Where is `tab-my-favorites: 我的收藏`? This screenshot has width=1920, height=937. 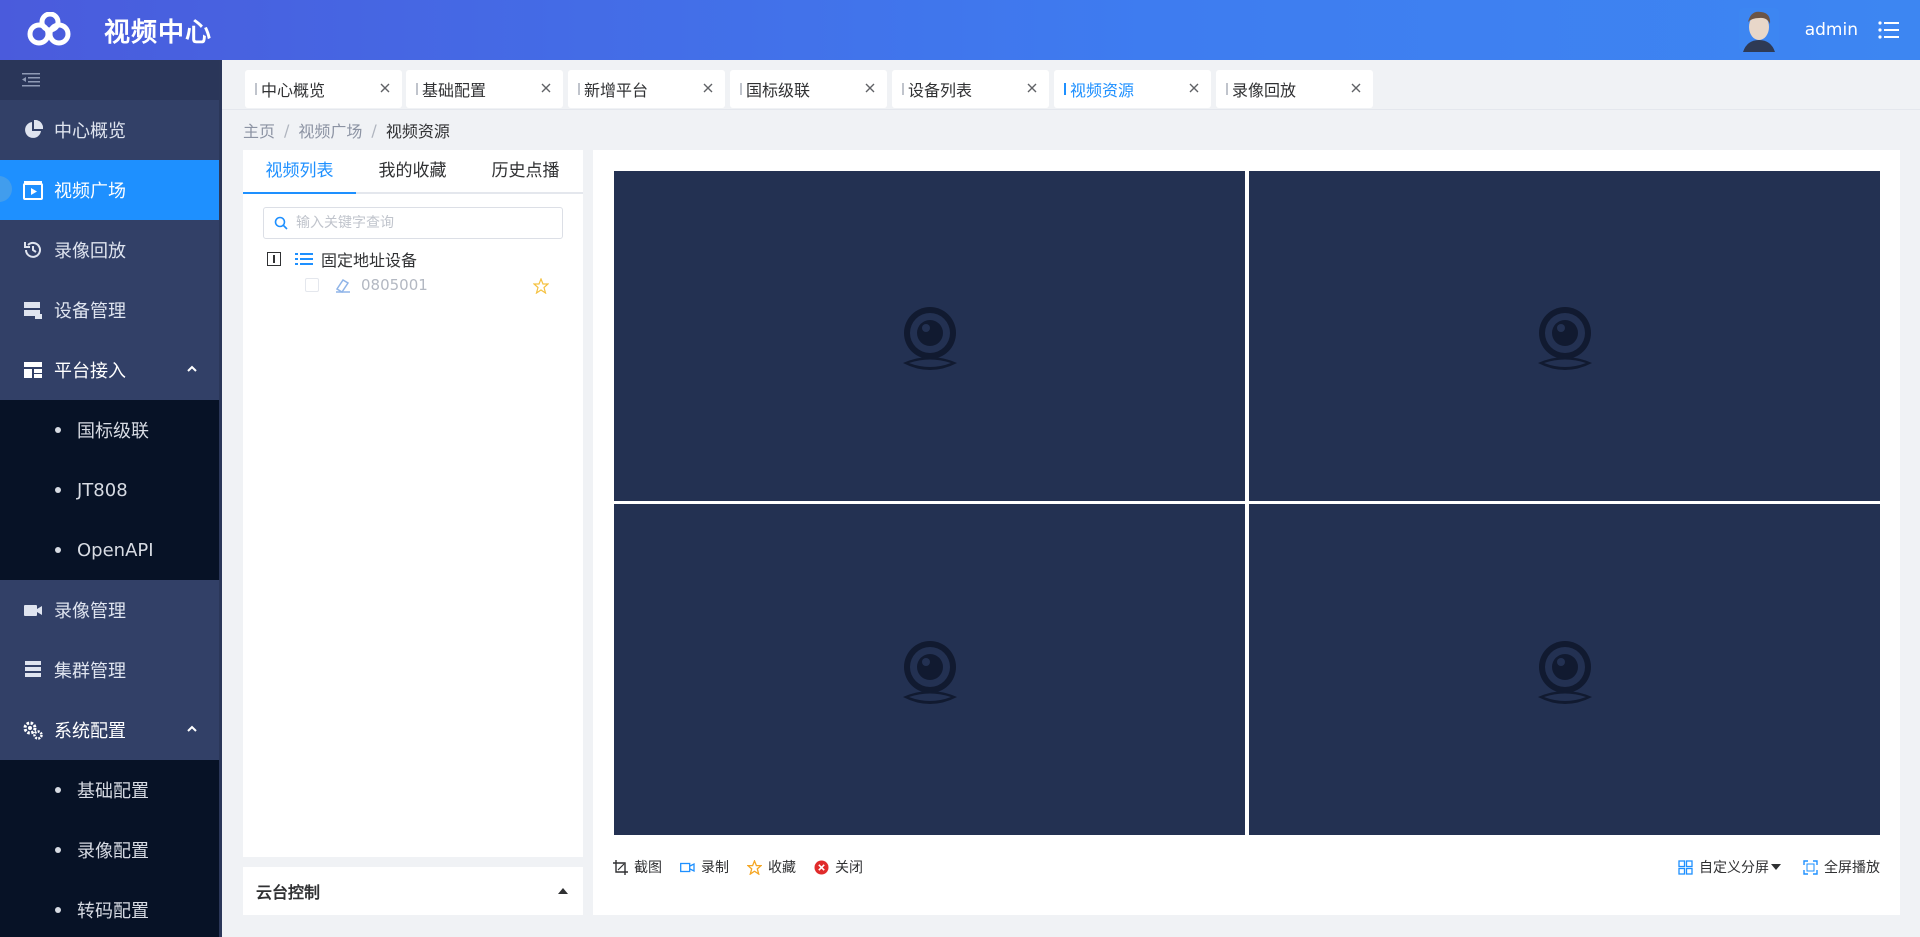 tab-my-favorites: 我的收藏 is located at coordinates (412, 171).